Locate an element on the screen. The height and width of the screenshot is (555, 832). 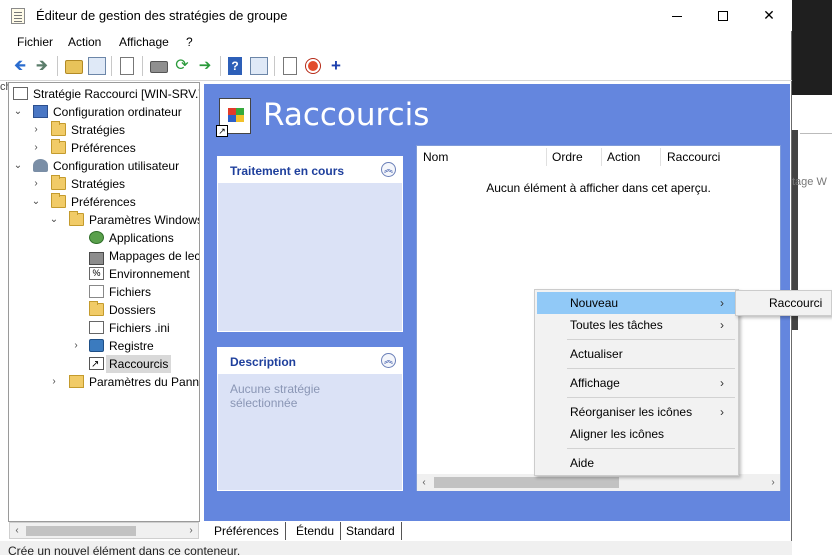
menu-item-view: Affichage › is located at coordinates (636, 383).